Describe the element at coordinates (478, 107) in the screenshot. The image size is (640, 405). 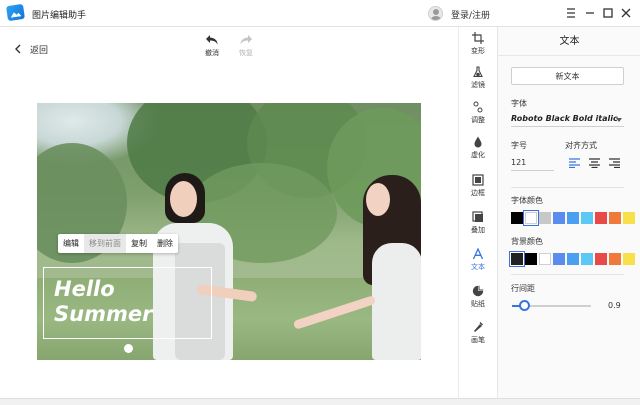
I see `adjust-icon` at that location.